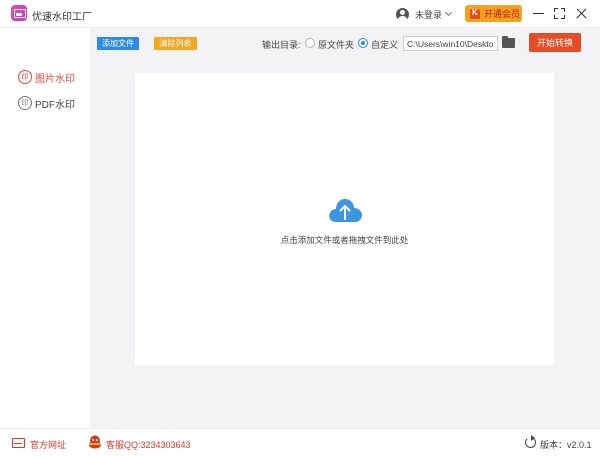 Image resolution: width=600 pixels, height=456 pixels. I want to click on qq-penguin-icon, so click(95, 442).